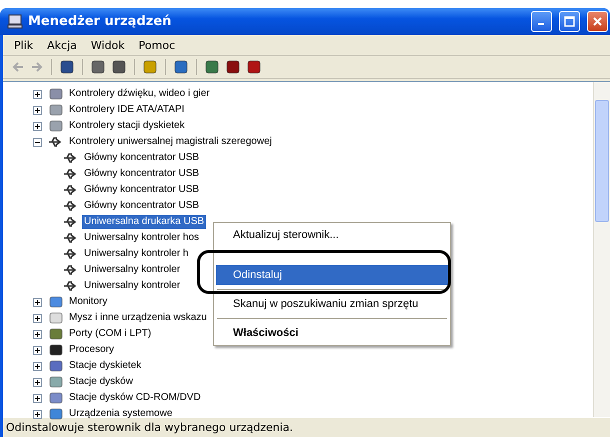 Image resolution: width=610 pixels, height=437 pixels. Describe the element at coordinates (91, 350) in the screenshot. I see `tree-item: Procesory` at that location.